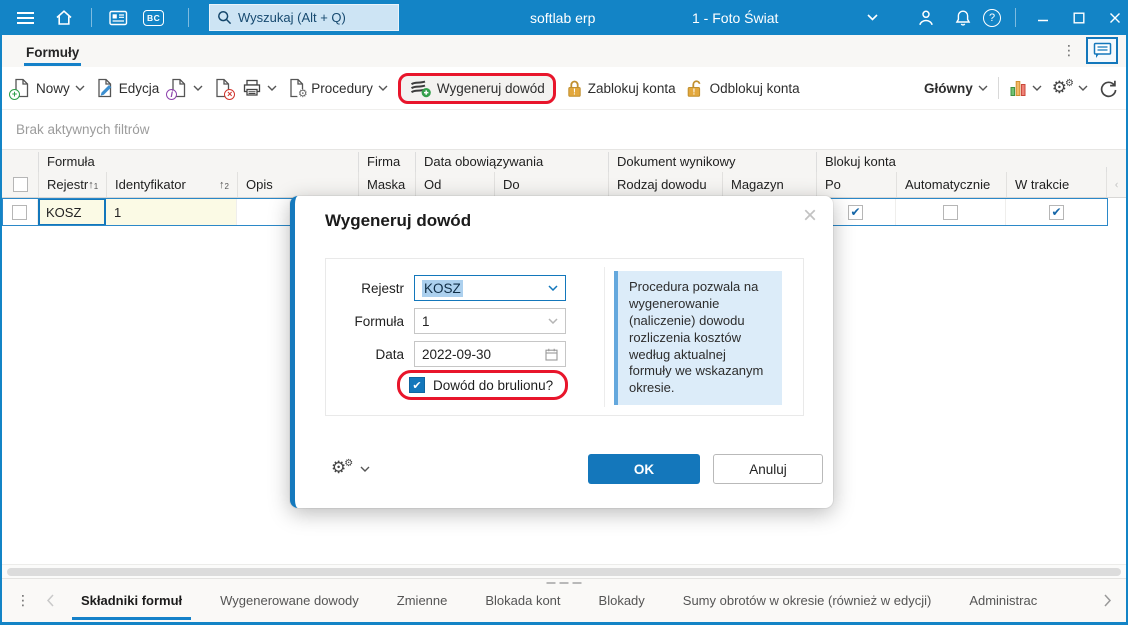 This screenshot has width=1128, height=625. What do you see at coordinates (665, 184) in the screenshot?
I see `column-header-rodzaj-dowodu: Rodzaj dowodu` at bounding box center [665, 184].